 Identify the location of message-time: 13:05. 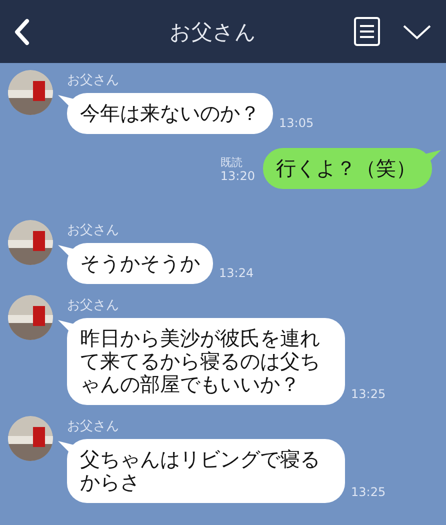
(296, 123).